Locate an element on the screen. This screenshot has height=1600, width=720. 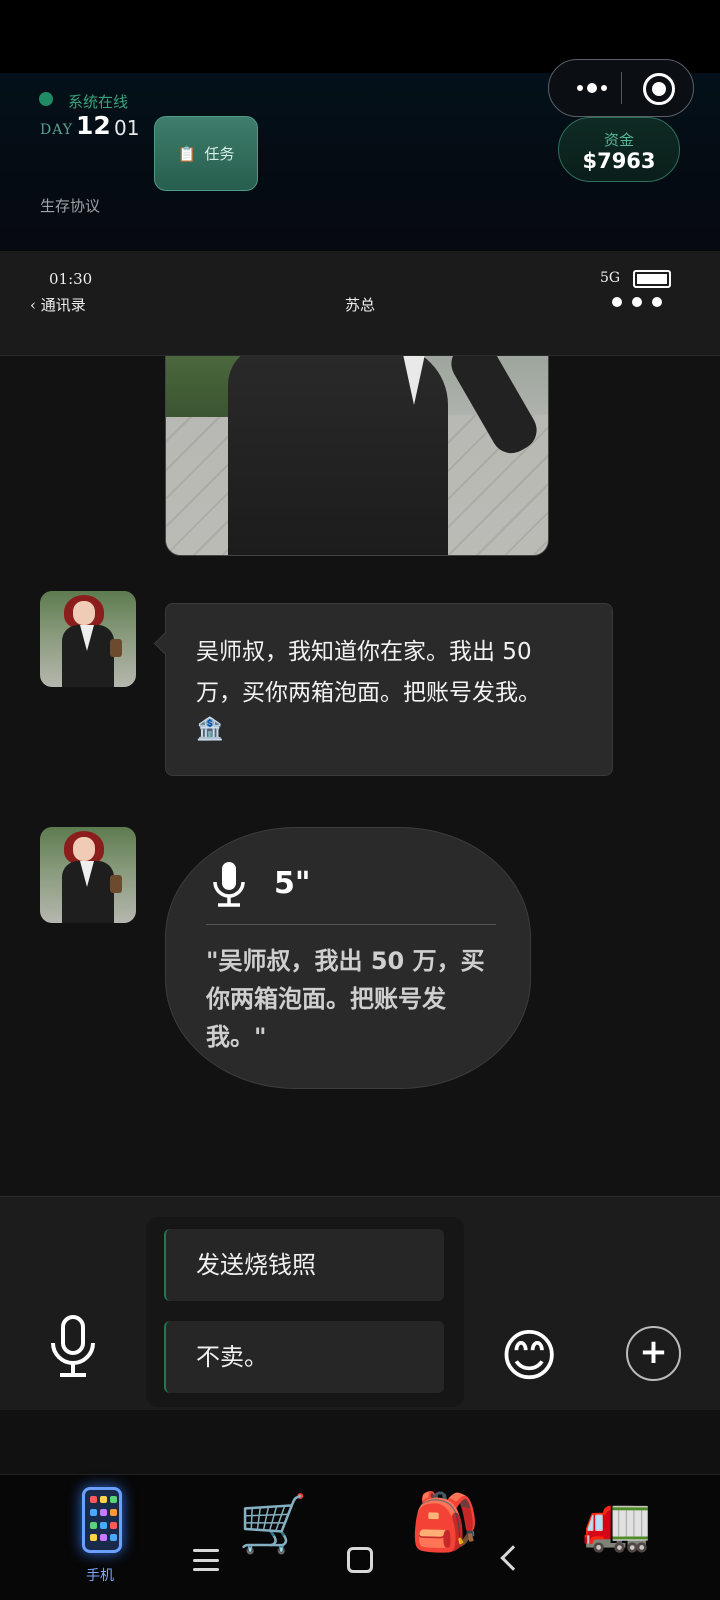
spacer is located at coordinates (360, 1442).